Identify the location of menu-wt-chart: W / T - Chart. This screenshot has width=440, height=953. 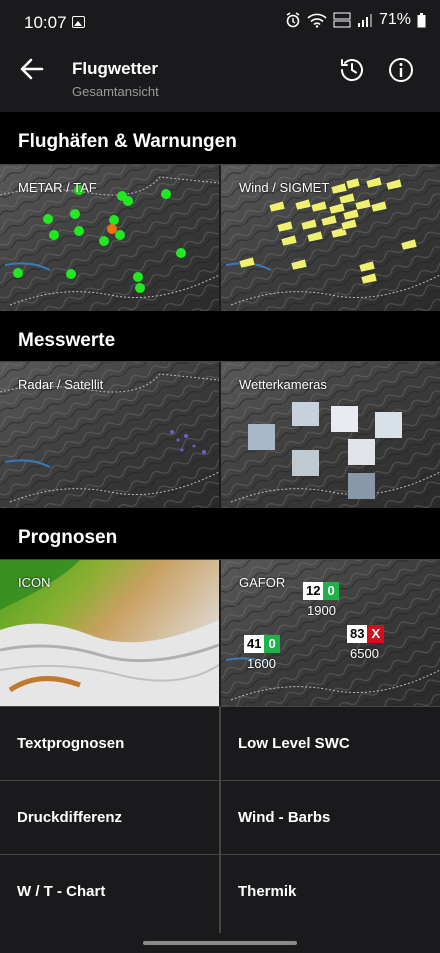
(109, 891).